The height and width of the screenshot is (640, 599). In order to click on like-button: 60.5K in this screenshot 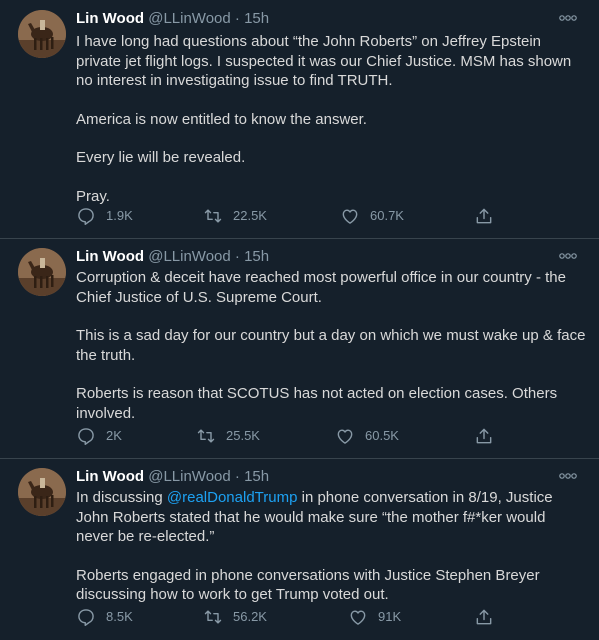, I will do `click(367, 436)`.